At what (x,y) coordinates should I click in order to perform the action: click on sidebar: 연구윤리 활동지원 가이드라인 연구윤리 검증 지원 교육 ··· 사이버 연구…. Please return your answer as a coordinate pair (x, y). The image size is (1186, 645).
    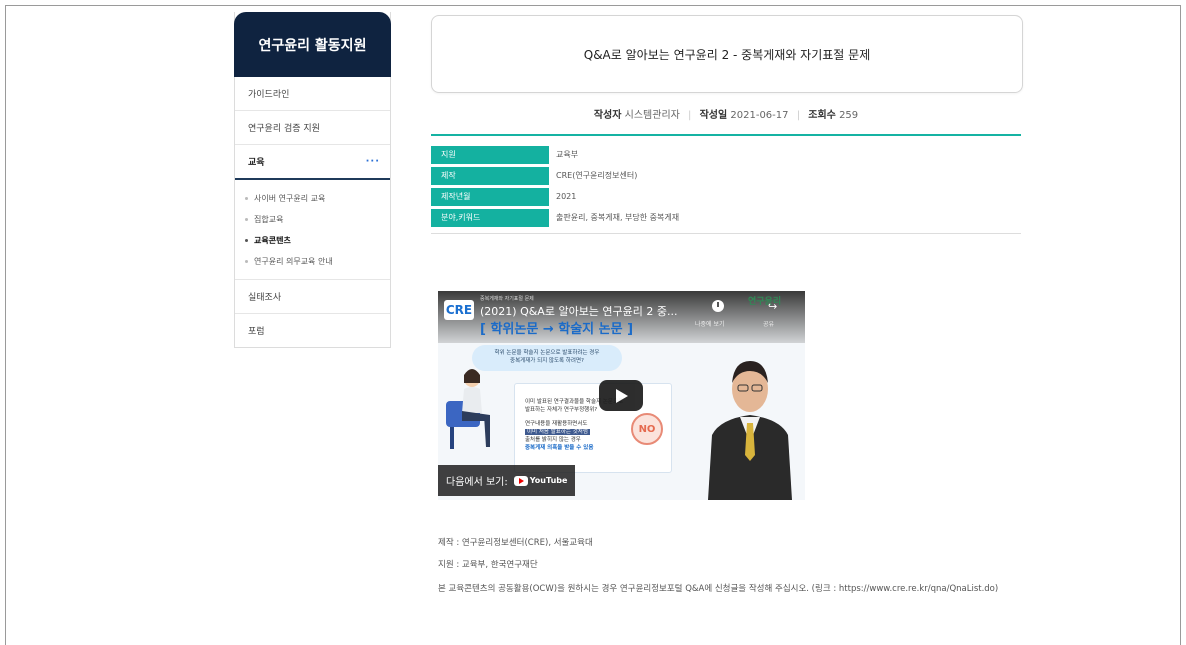
    Looking at the image, I should click on (312, 180).